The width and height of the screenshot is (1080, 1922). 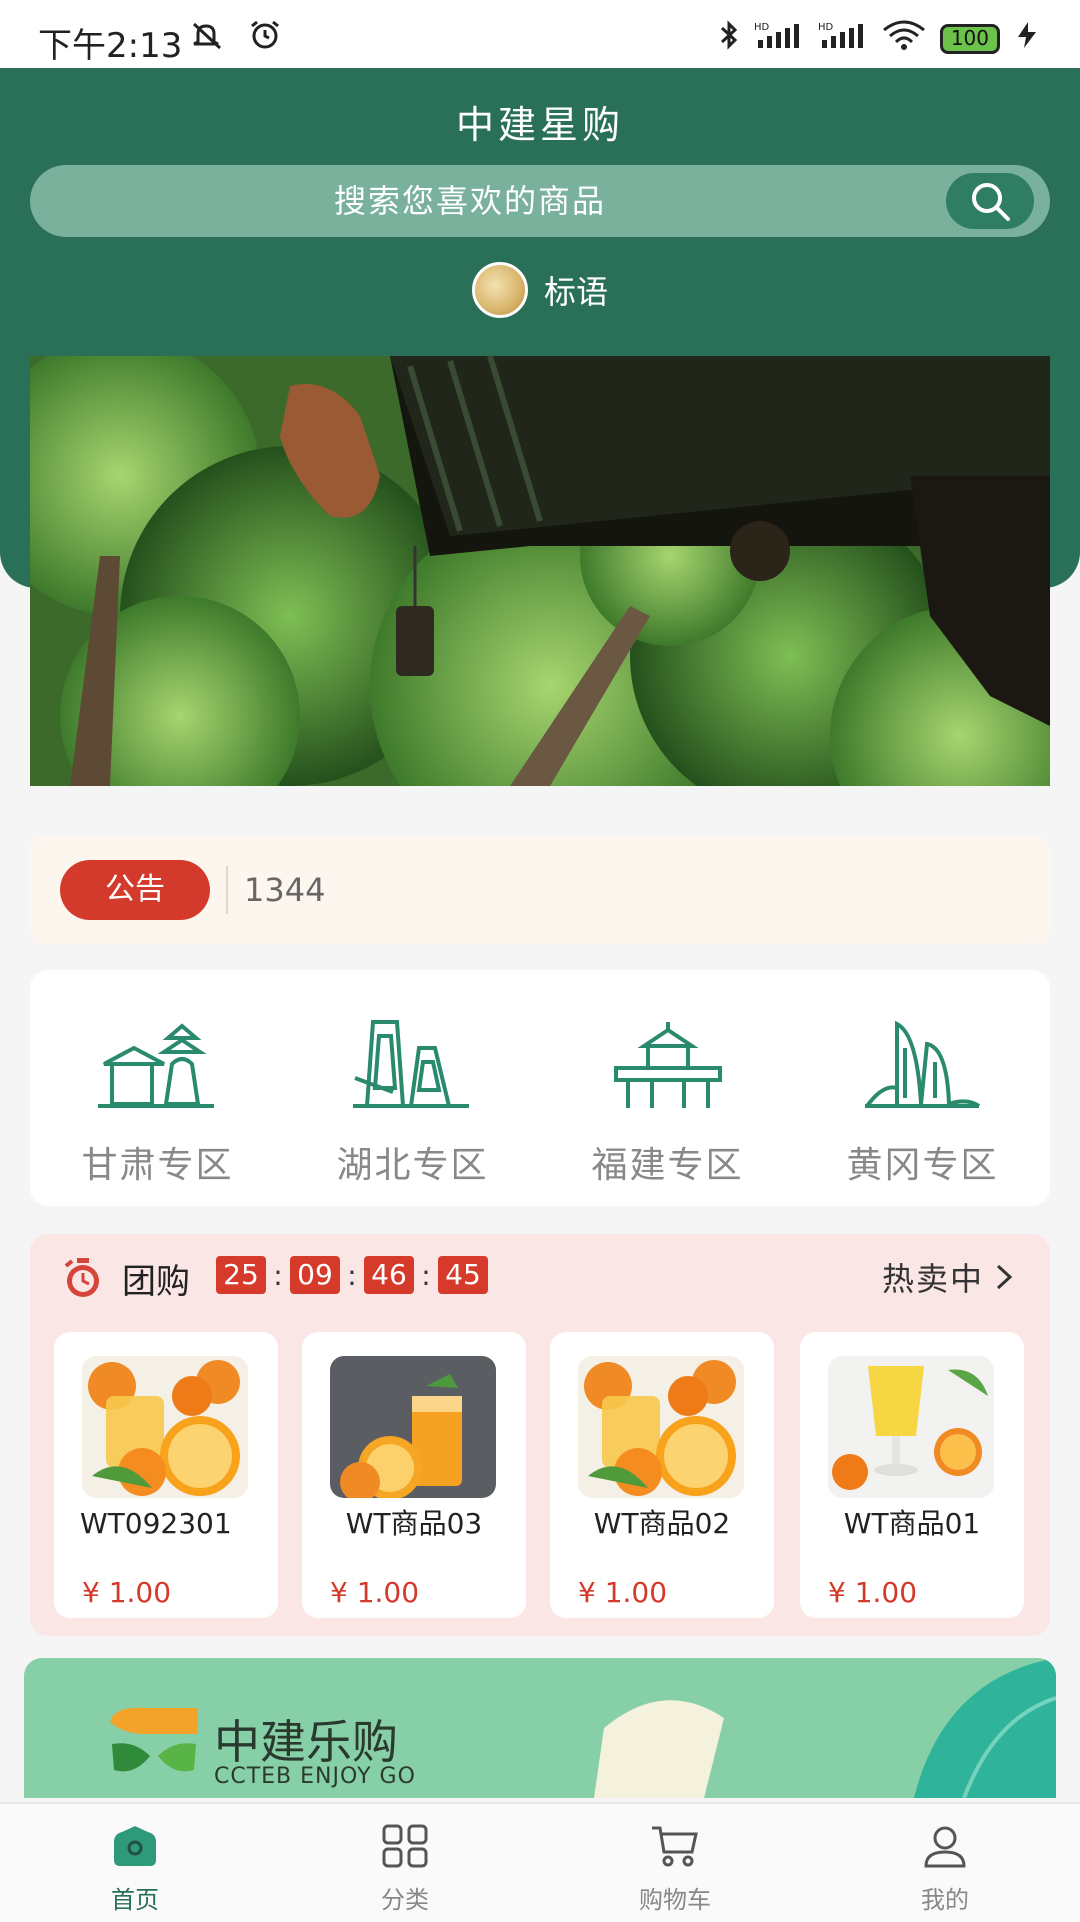 What do you see at coordinates (156, 1523) in the screenshot?
I see `product-name: WT092301` at bounding box center [156, 1523].